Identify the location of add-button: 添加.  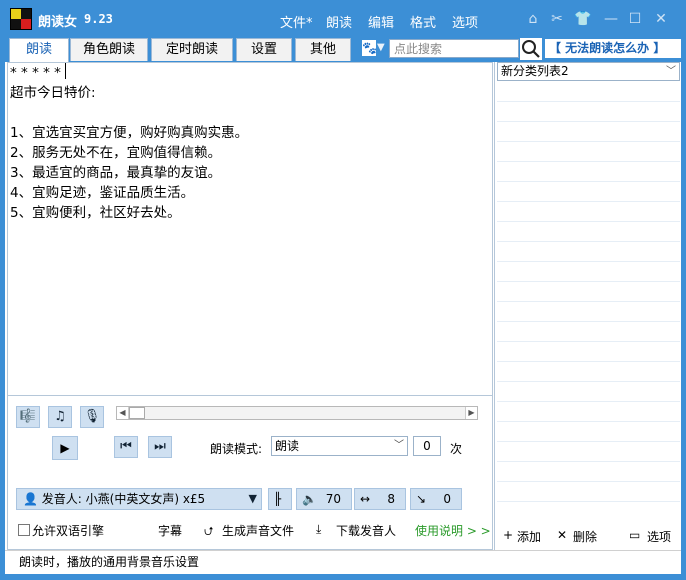
(529, 536).